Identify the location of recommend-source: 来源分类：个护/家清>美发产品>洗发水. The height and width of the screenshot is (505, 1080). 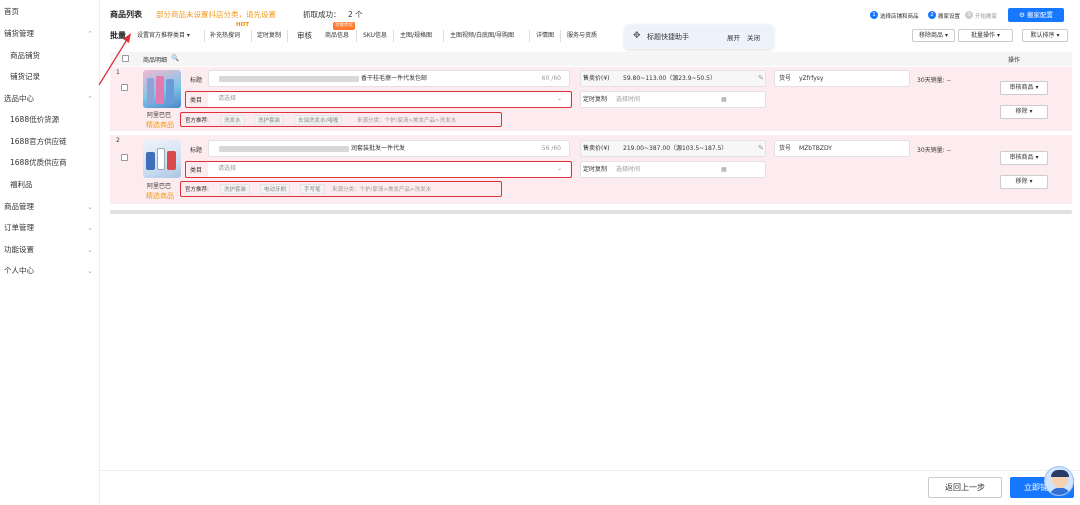
(382, 190).